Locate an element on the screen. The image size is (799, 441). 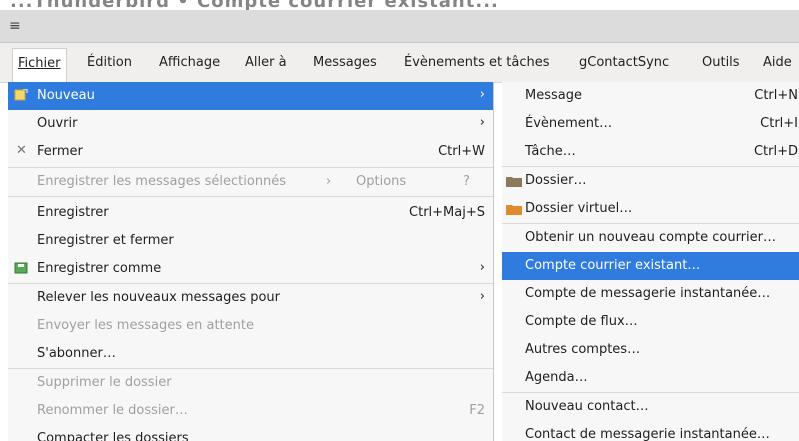
shortcut-label: Ctrl+D is located at coordinates (775, 151).